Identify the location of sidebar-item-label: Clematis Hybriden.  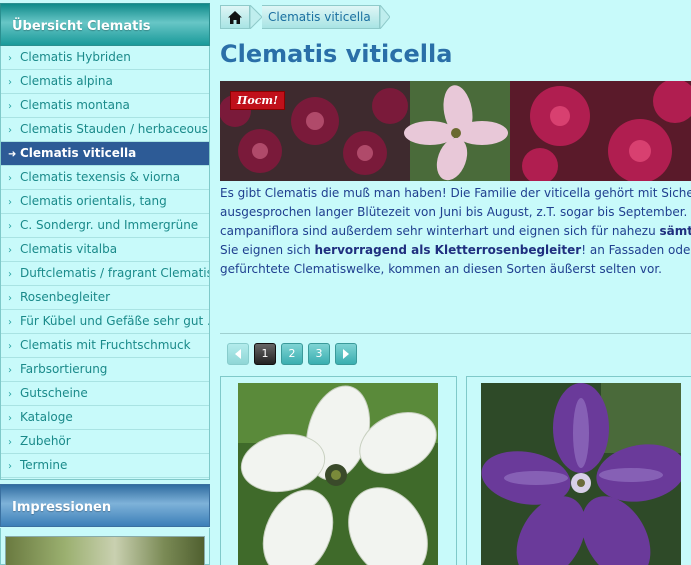
(75, 57).